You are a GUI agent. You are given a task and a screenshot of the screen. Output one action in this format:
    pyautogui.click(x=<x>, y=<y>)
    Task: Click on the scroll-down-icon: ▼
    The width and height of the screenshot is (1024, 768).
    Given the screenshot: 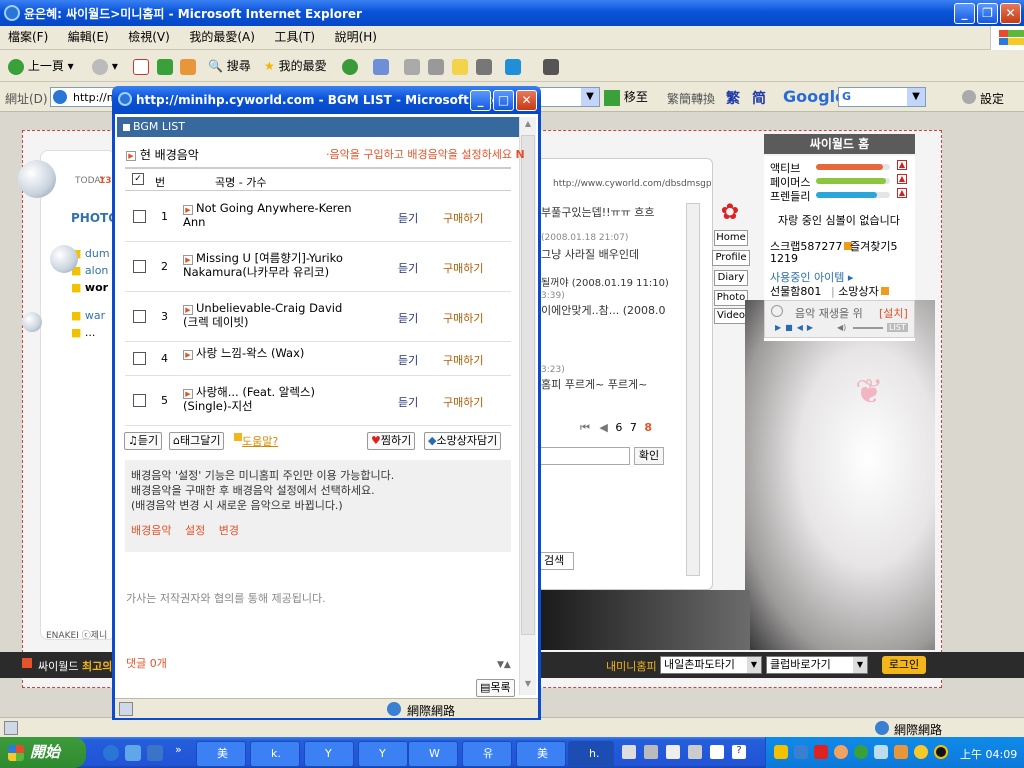 What is the action you would take?
    pyautogui.click(x=528, y=685)
    